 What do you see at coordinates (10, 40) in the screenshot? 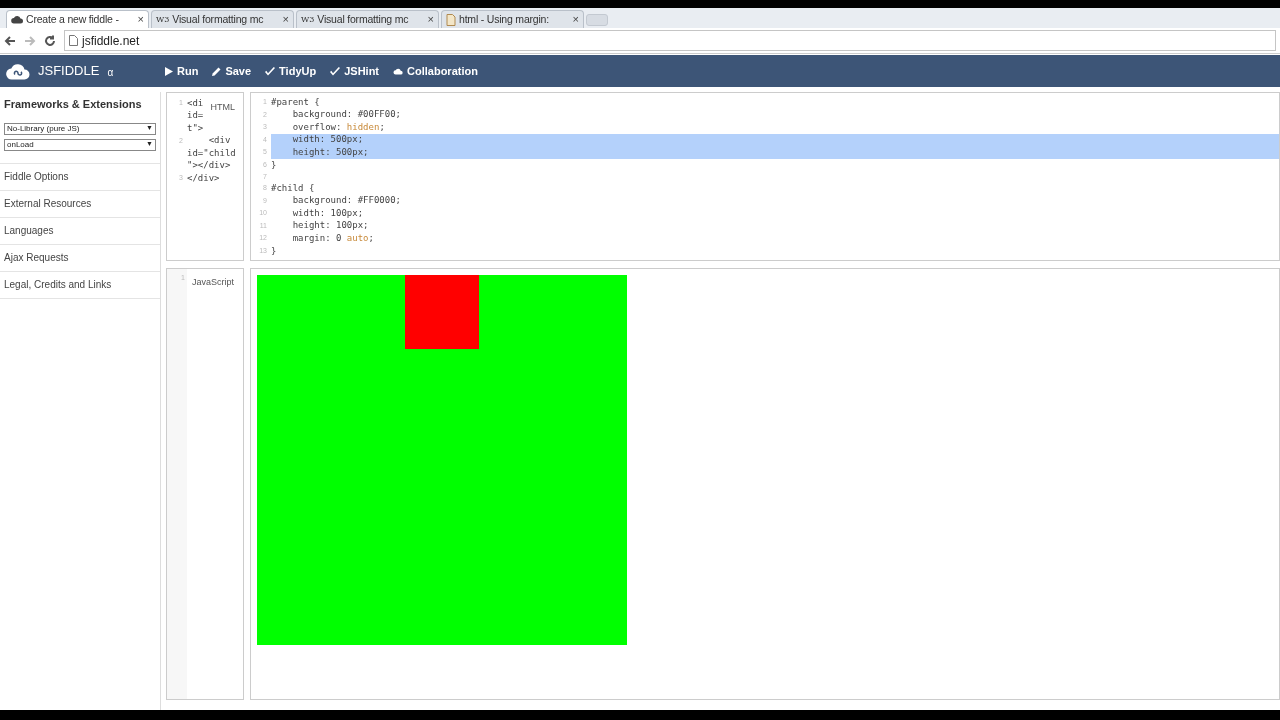
I see `back-icon` at bounding box center [10, 40].